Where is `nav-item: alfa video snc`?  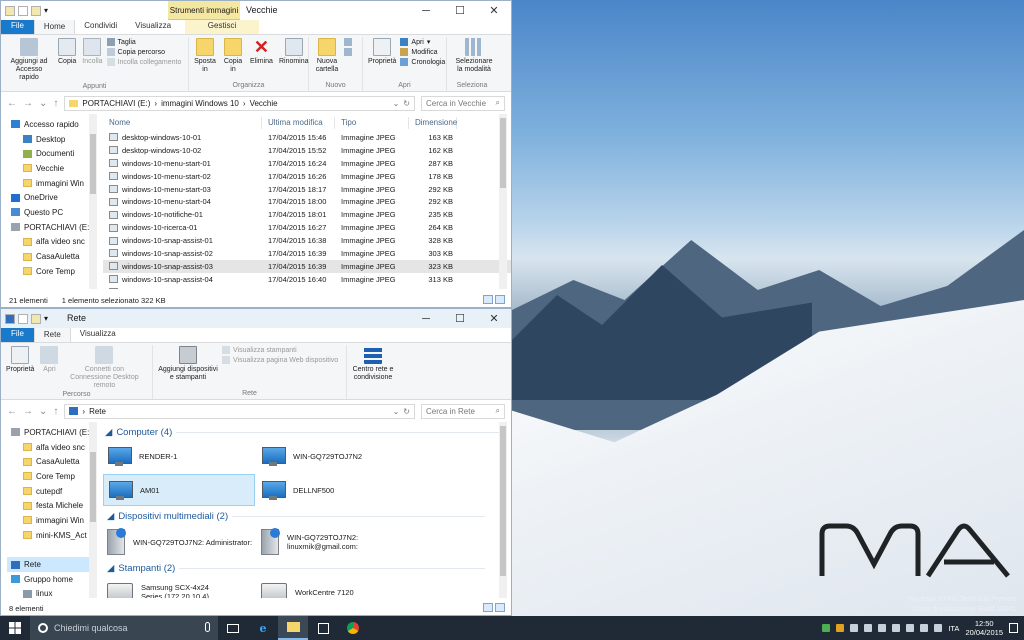 nav-item: alfa video snc is located at coordinates (51, 242).